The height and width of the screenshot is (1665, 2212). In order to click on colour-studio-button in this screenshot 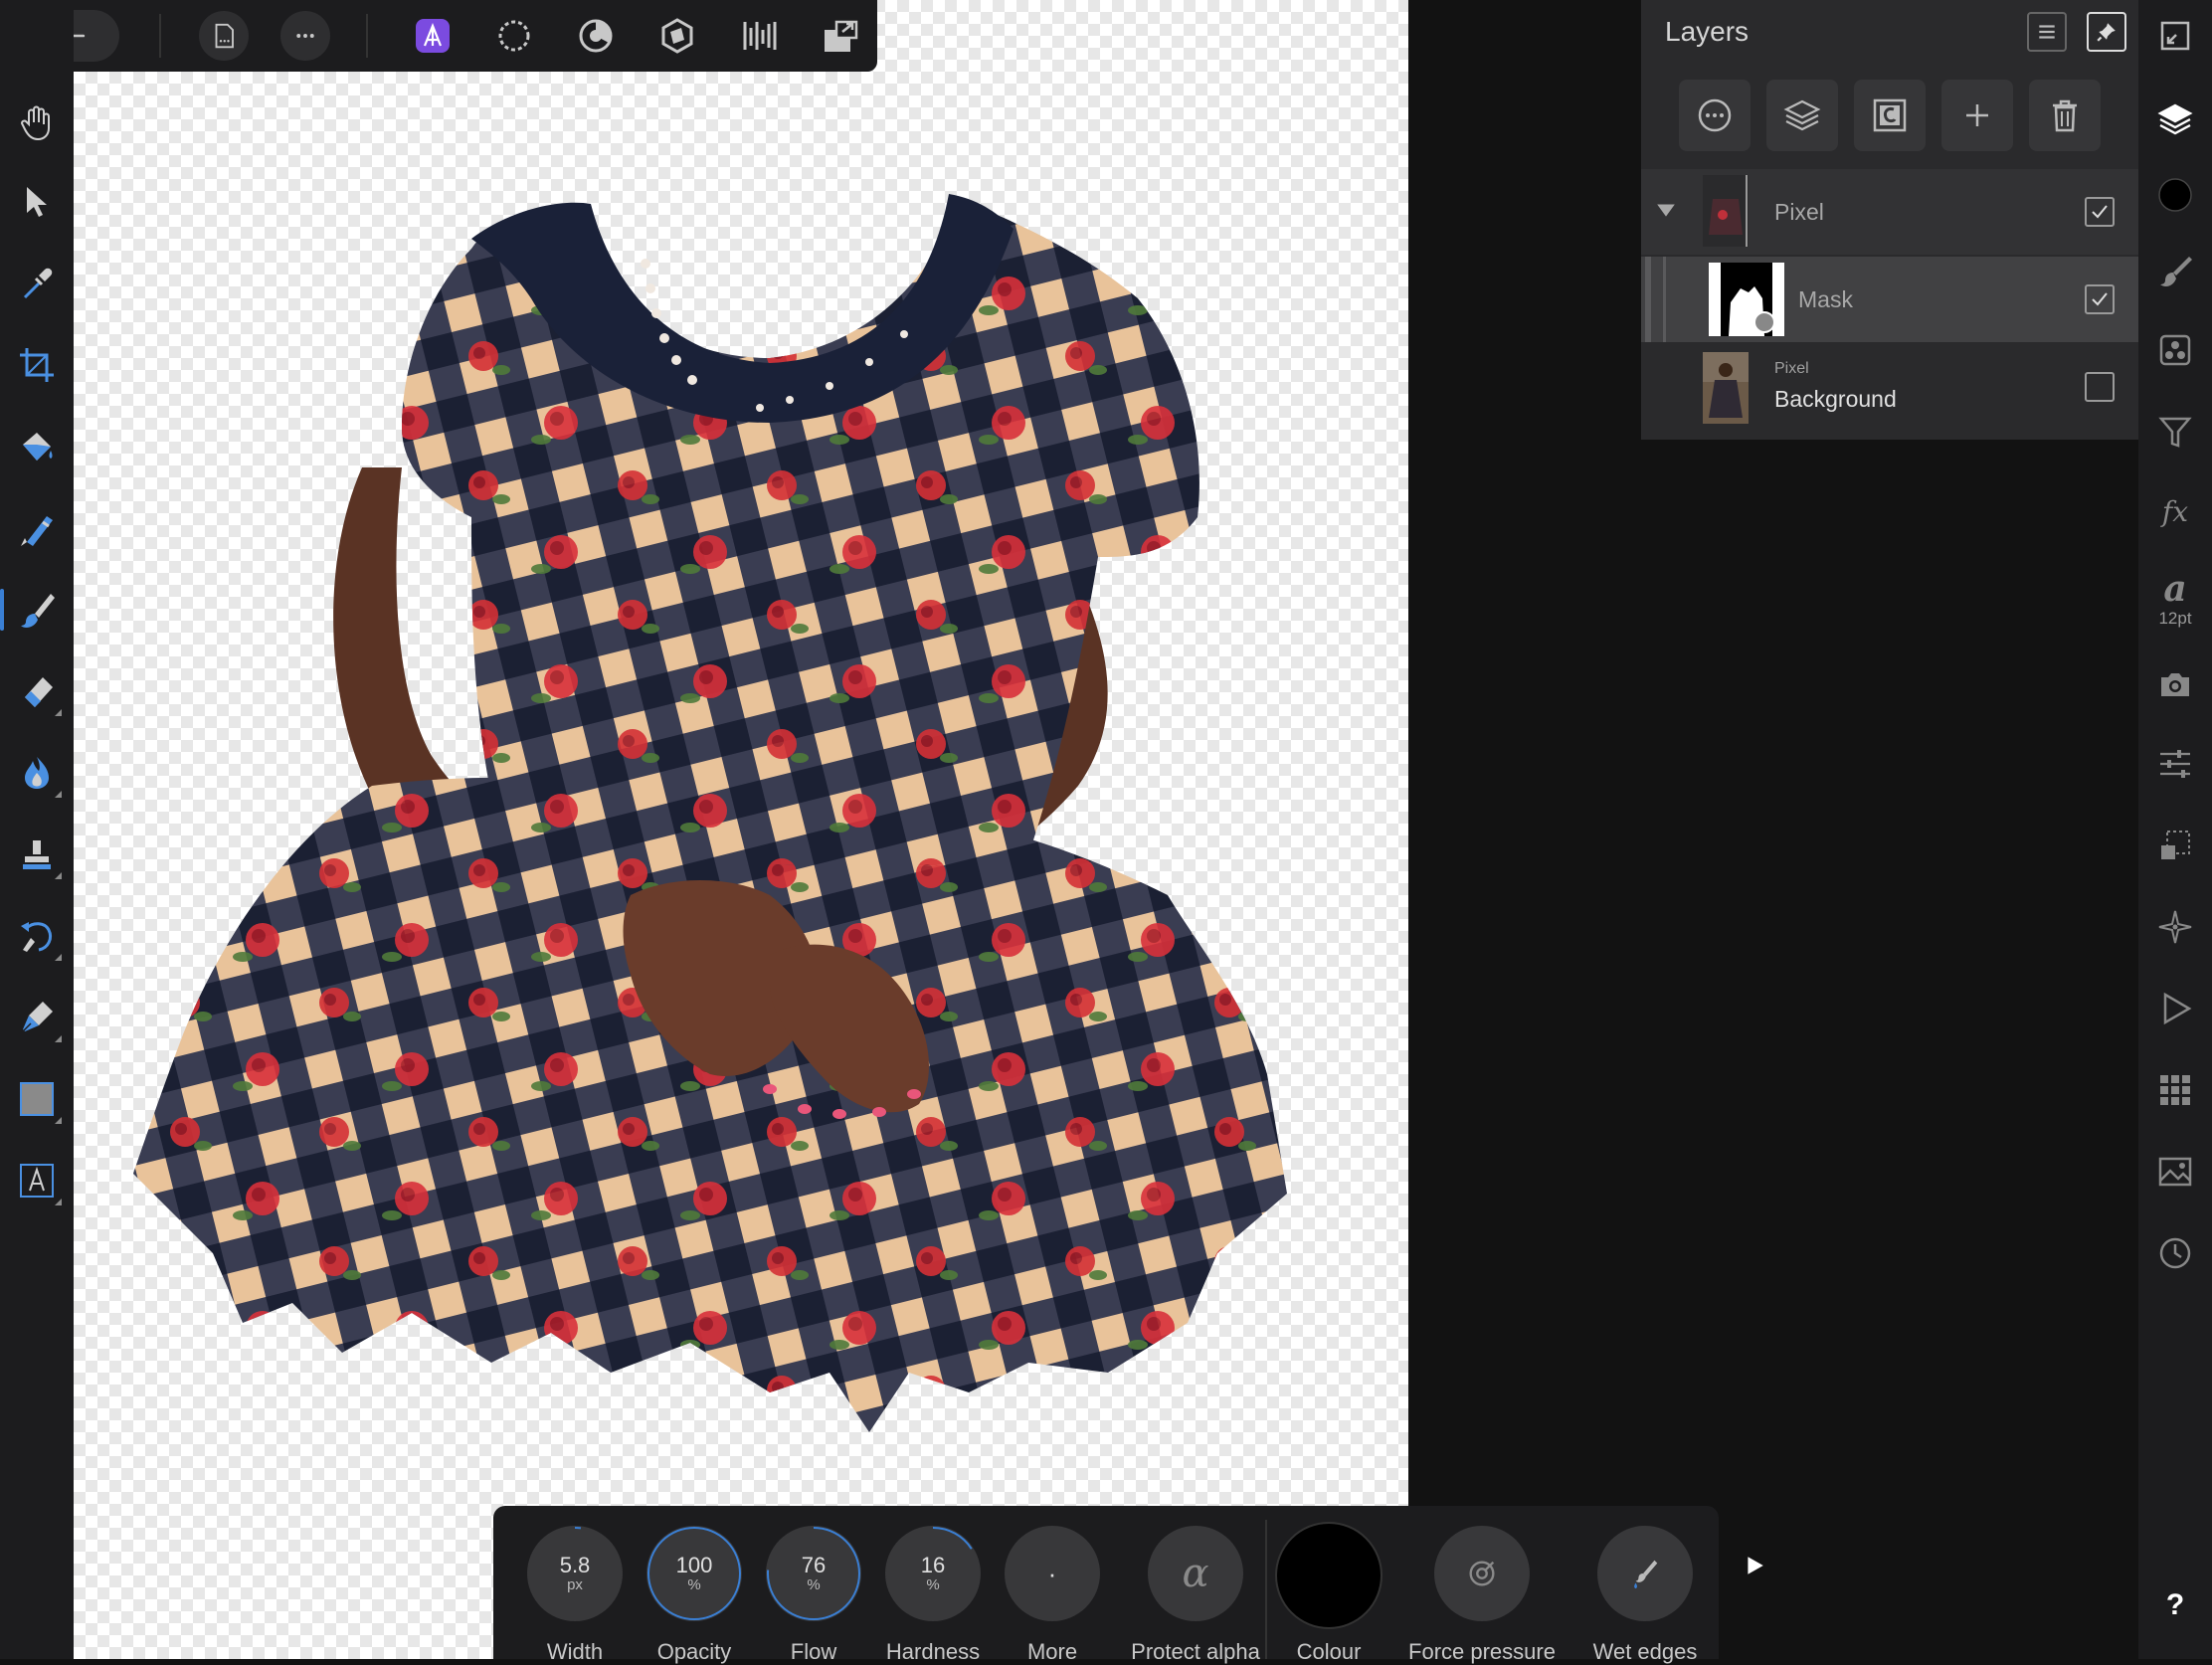, I will do `click(2175, 195)`.